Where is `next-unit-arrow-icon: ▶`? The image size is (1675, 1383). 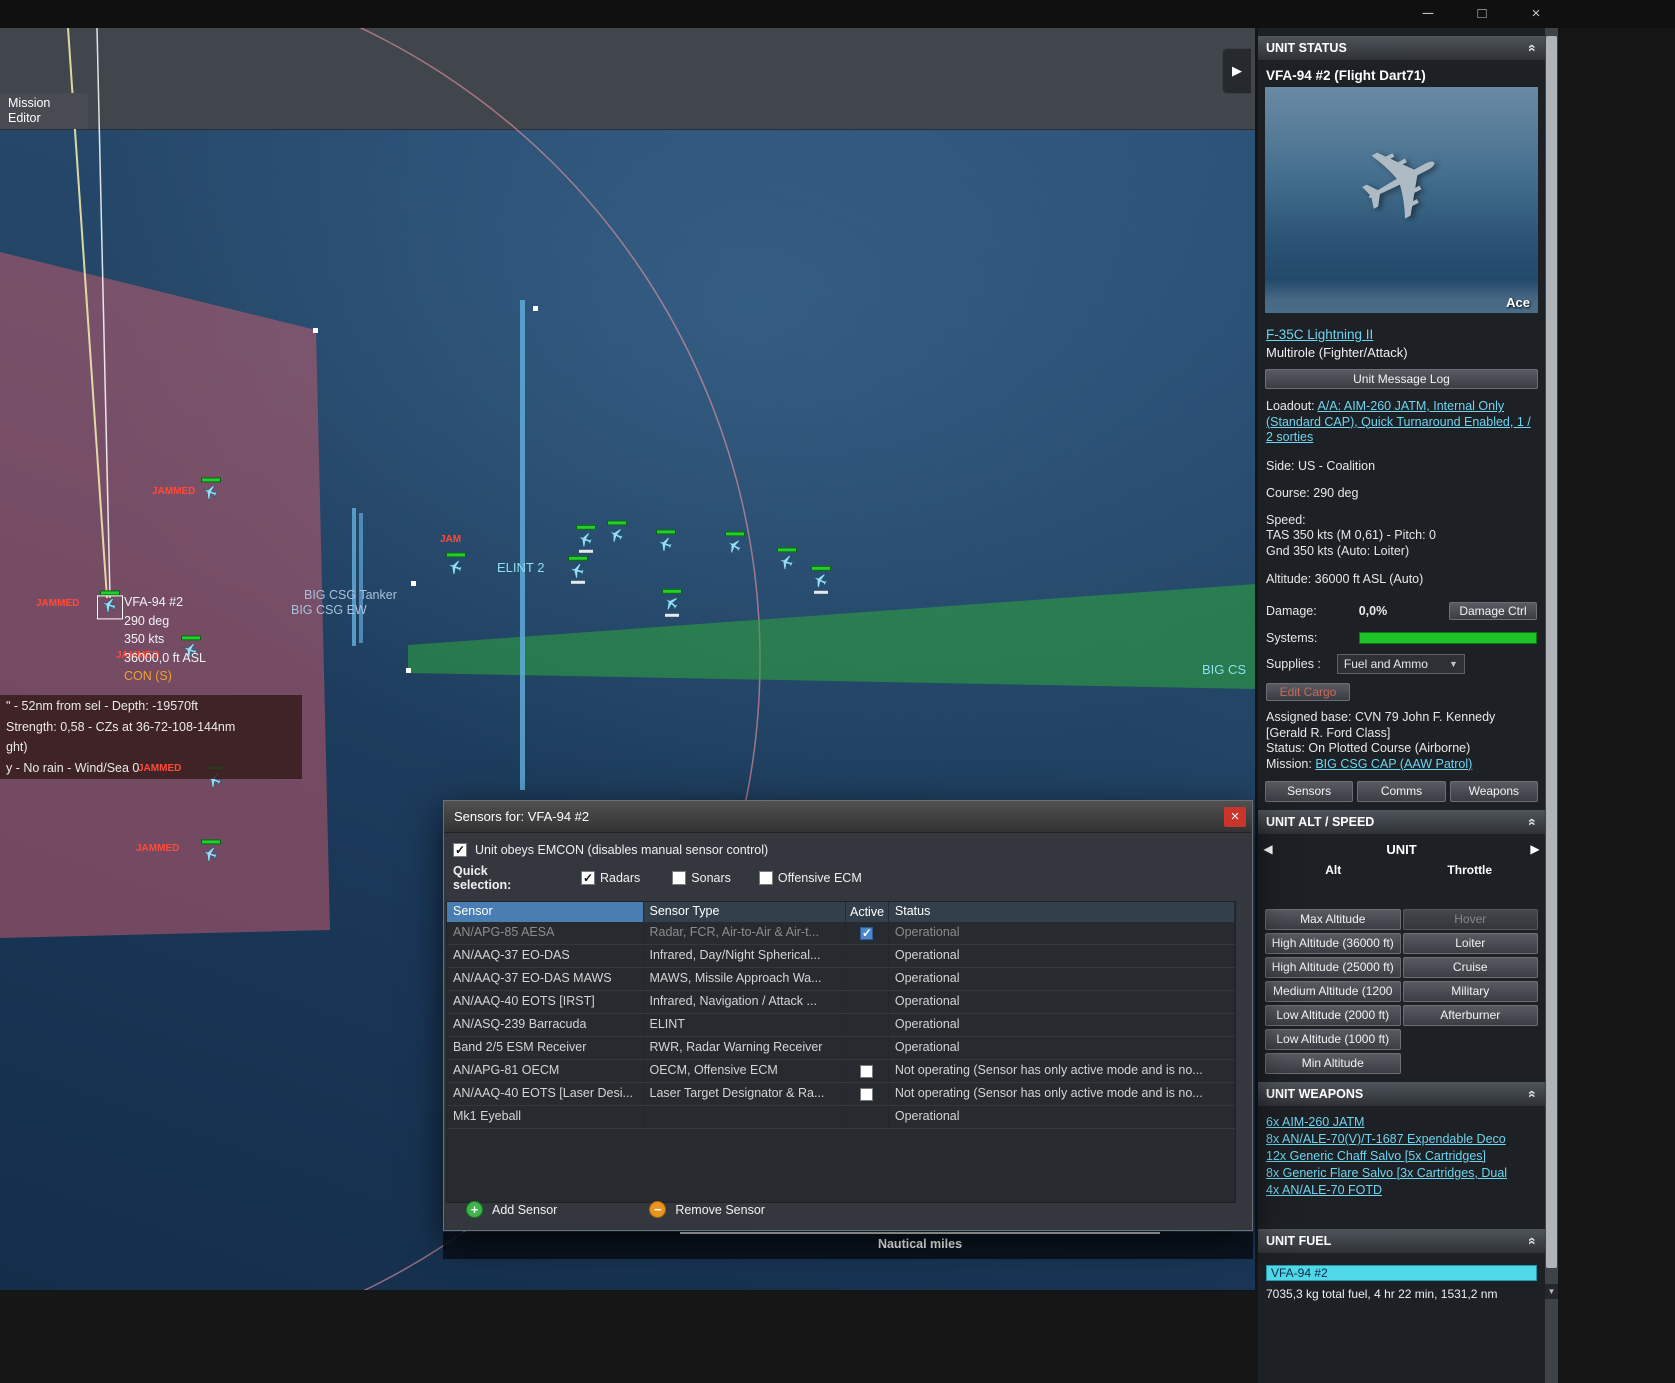
next-unit-arrow-icon: ▶ is located at coordinates (1535, 849).